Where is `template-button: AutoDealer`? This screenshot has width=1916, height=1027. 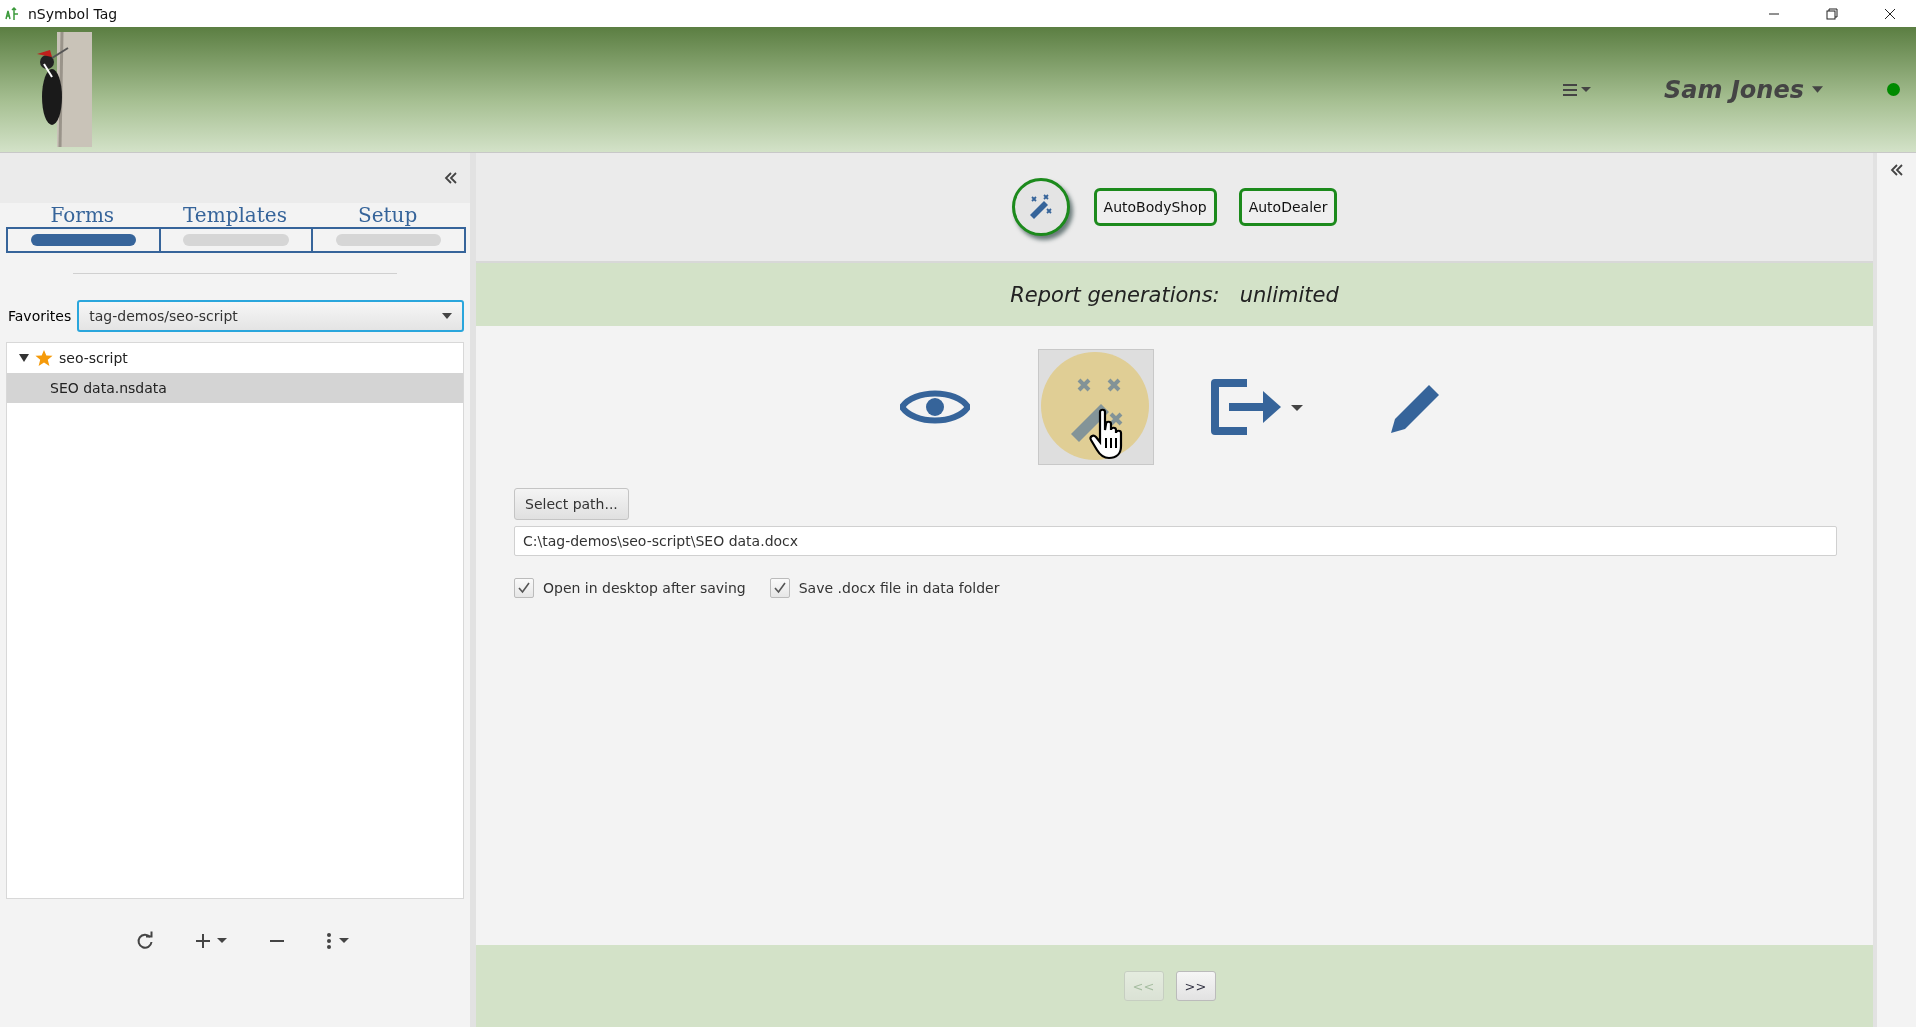 template-button: AutoDealer is located at coordinates (1288, 207).